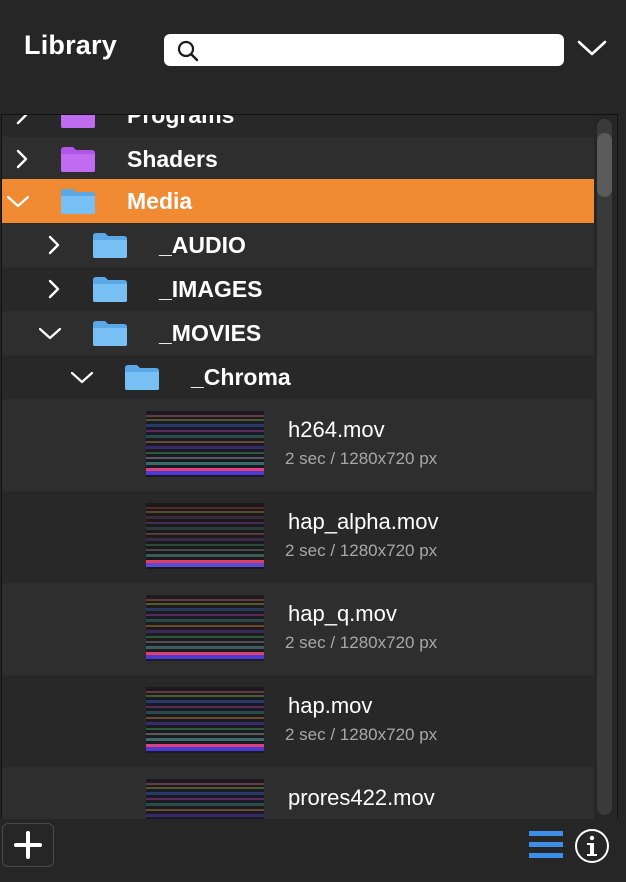 The width and height of the screenshot is (626, 882). I want to click on tree-row-label: Shaders, so click(172, 159).